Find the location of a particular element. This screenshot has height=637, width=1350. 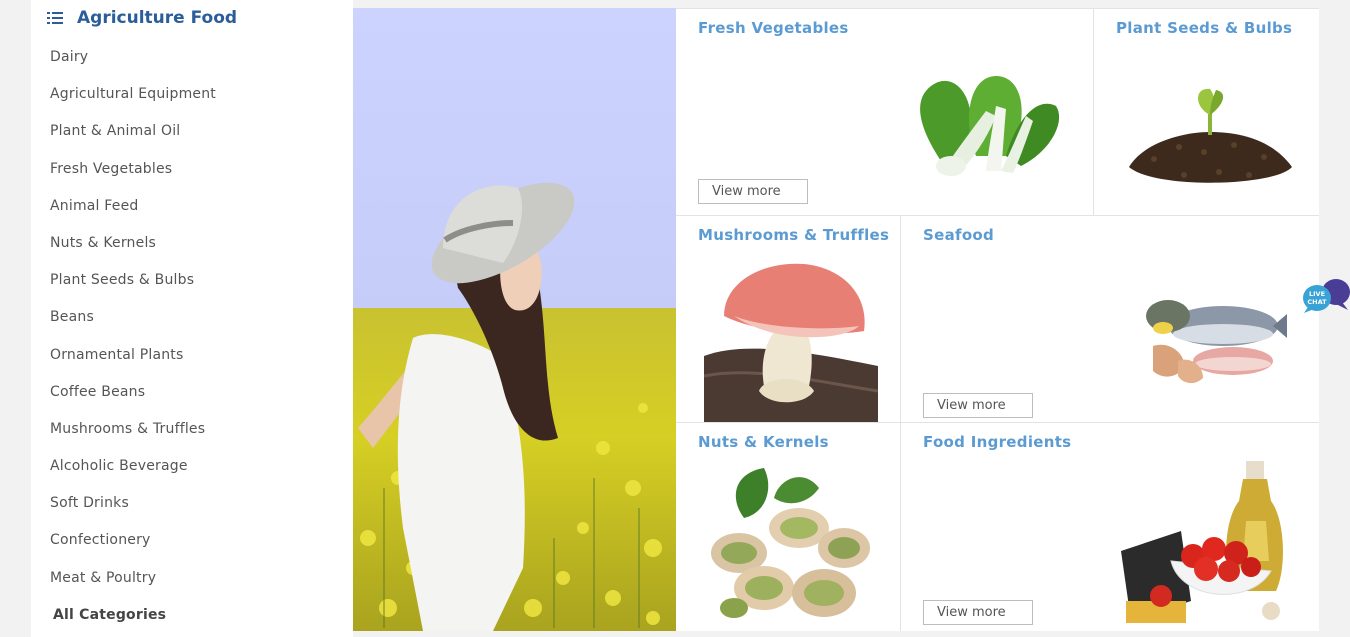

view-more-button-fresh-vegetables: View more is located at coordinates (753, 191).